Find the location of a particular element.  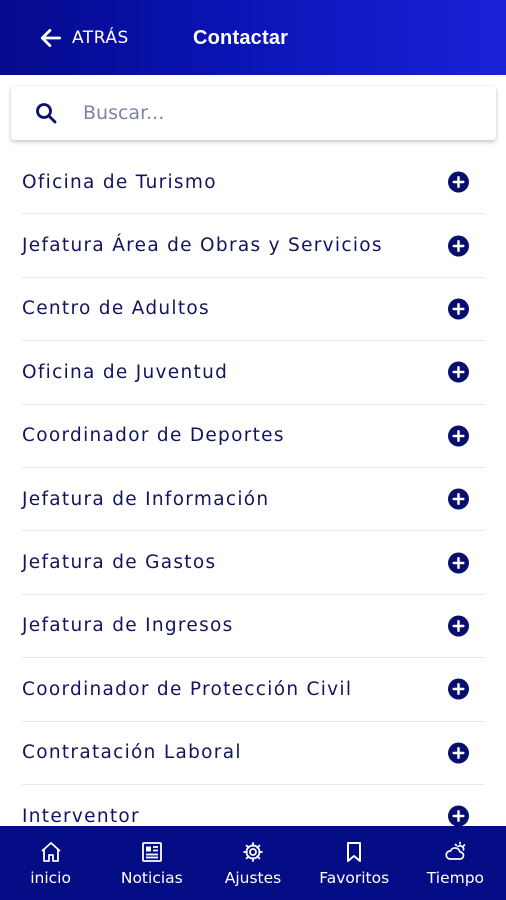

app-header: ATRÁS Contactar is located at coordinates (253, 37).